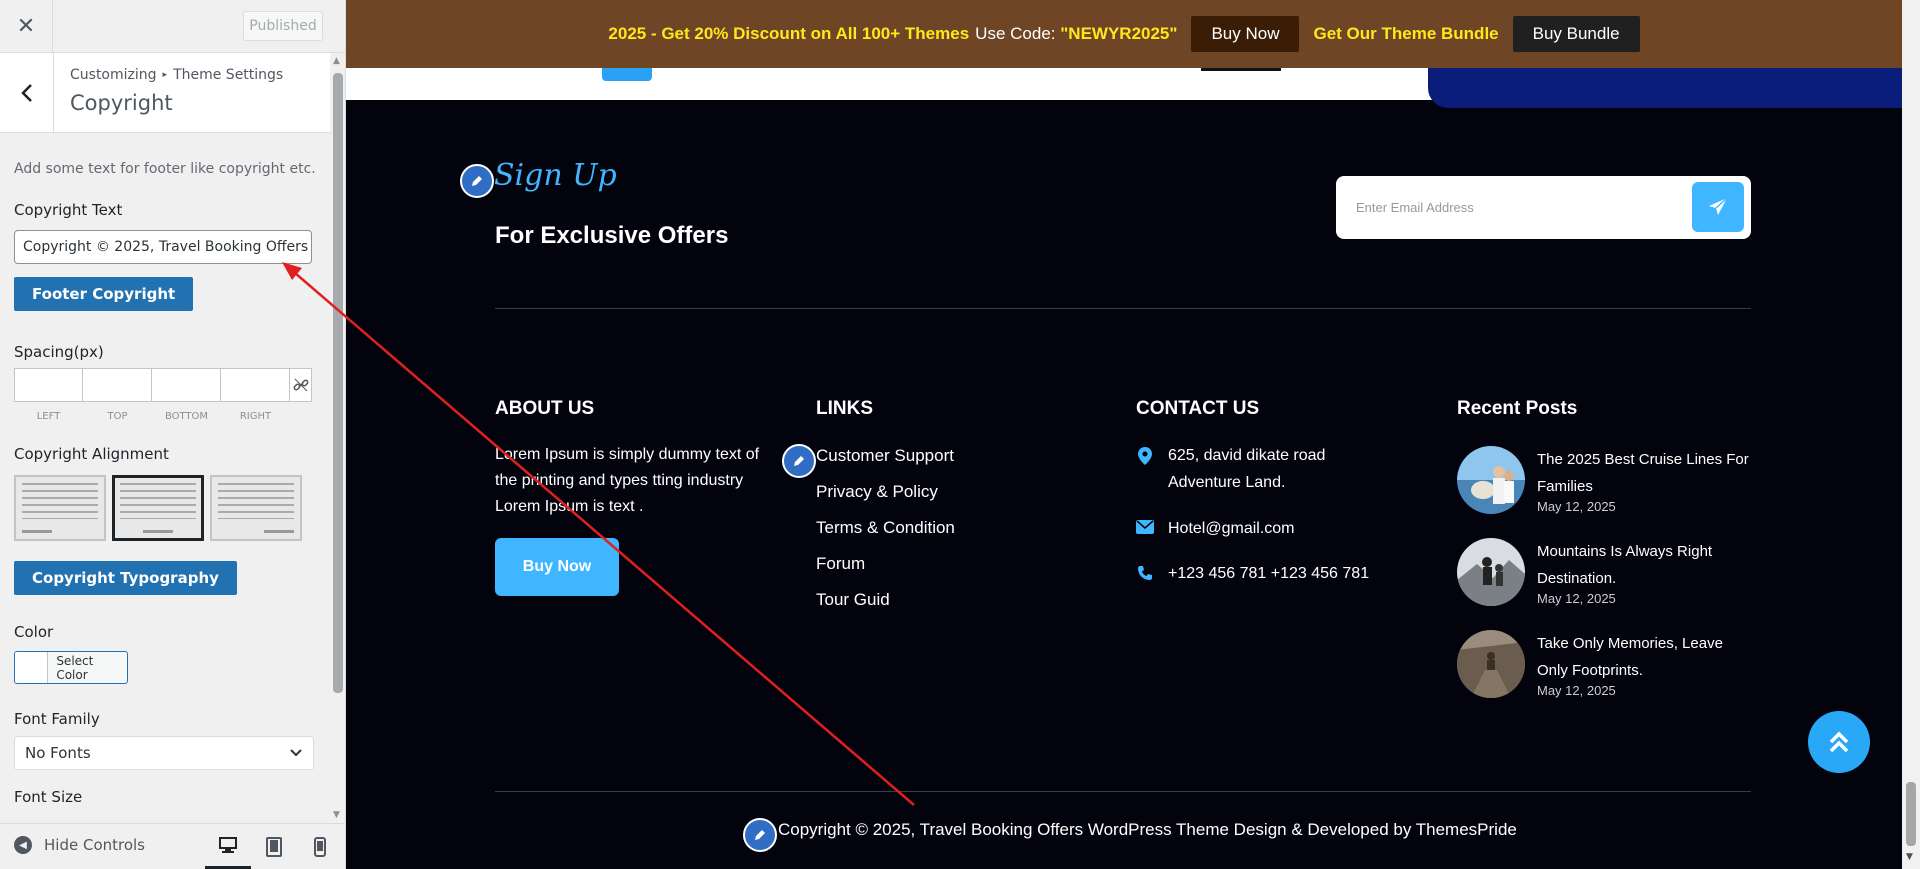 This screenshot has height=869, width=1920. I want to click on link-values-button, so click(301, 385).